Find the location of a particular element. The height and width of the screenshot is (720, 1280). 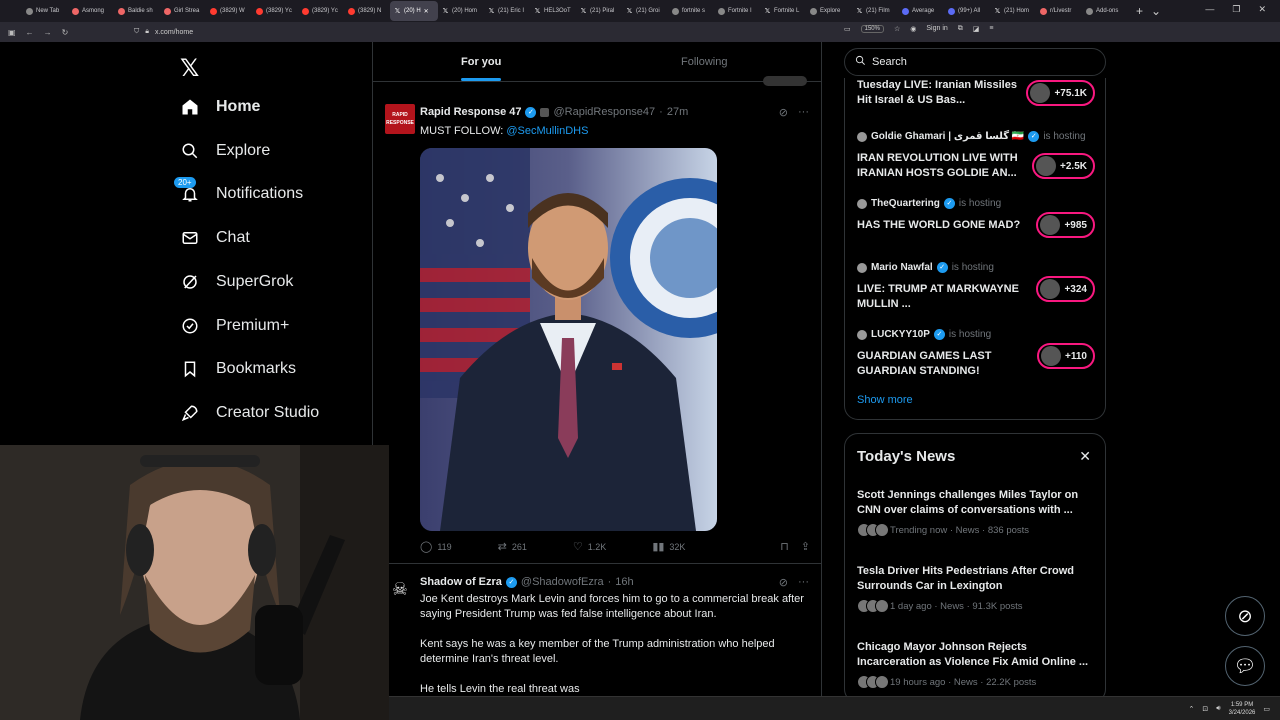

browser-tab: (3829) N is located at coordinates (367, 11).